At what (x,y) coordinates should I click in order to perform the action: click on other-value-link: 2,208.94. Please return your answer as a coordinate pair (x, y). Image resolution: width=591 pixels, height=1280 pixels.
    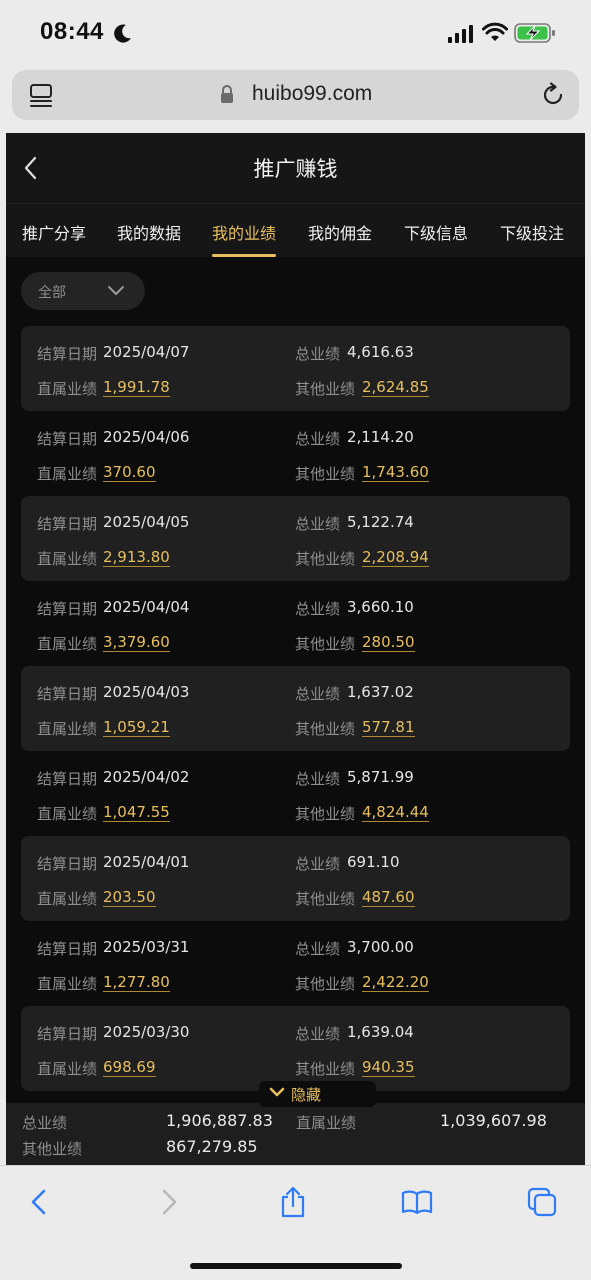
    Looking at the image, I should click on (395, 557).